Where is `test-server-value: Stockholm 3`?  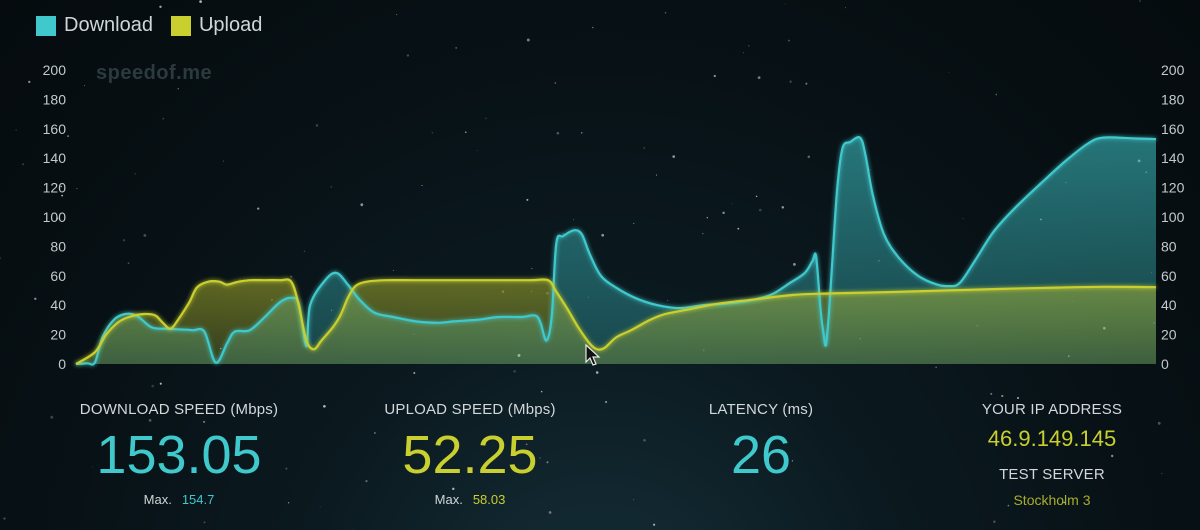 test-server-value: Stockholm 3 is located at coordinates (1052, 500).